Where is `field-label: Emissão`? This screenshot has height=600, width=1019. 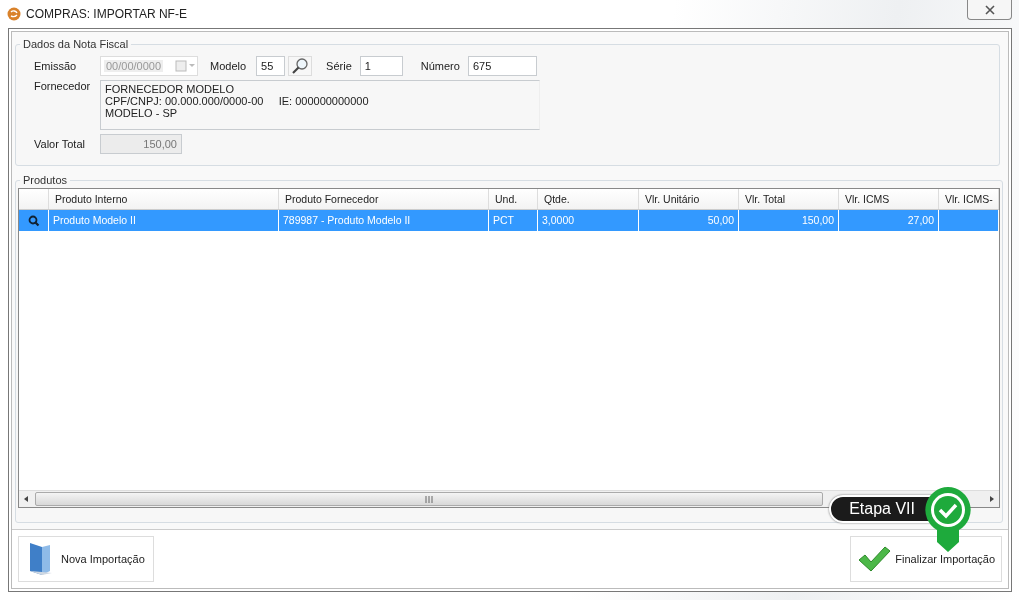 field-label: Emissão is located at coordinates (56, 66).